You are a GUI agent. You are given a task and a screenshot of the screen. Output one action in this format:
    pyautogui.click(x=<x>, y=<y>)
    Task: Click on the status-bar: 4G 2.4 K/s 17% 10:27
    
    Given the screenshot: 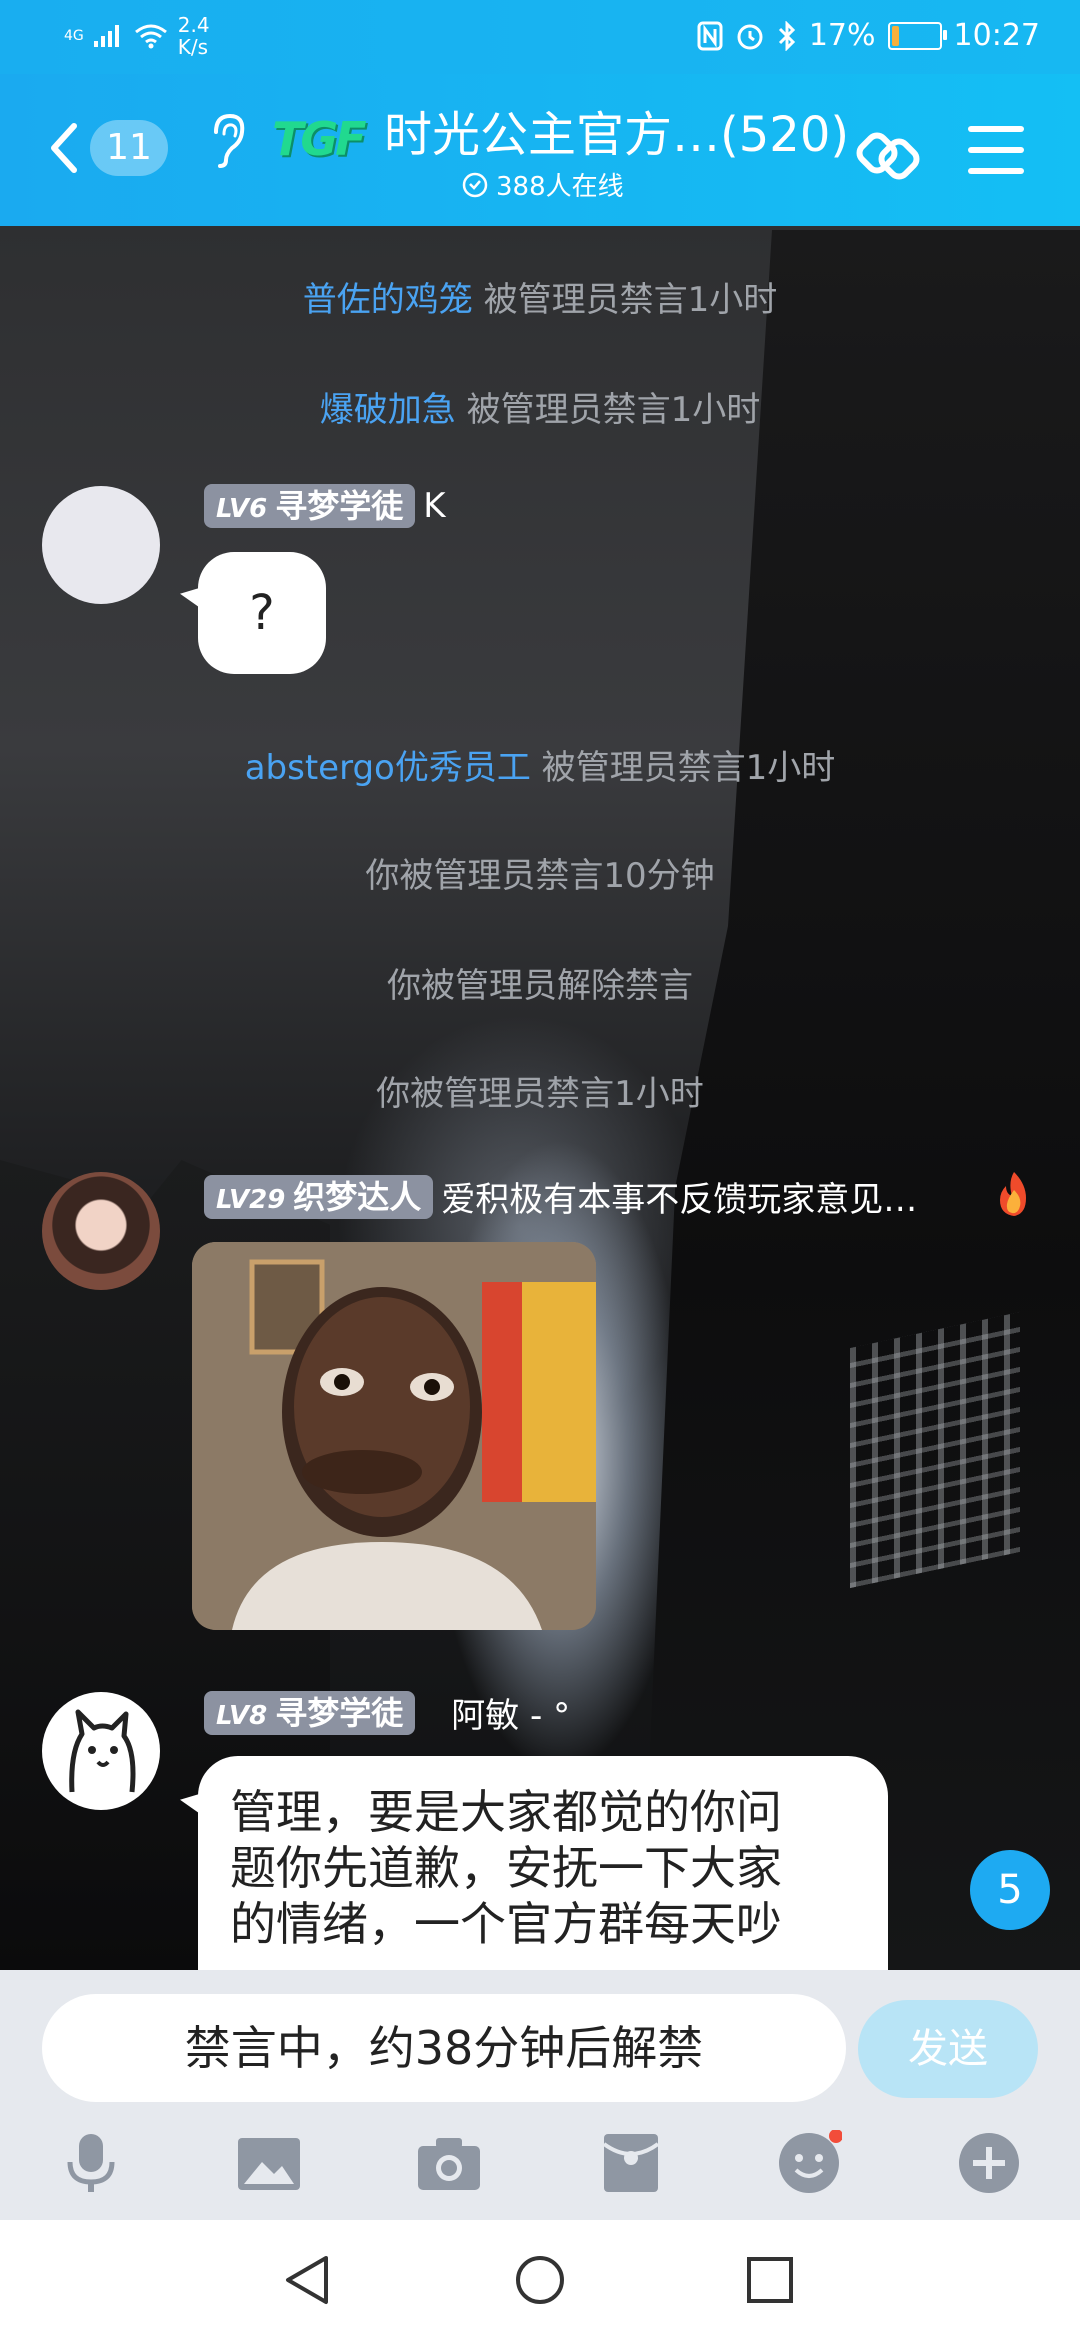 What is the action you would take?
    pyautogui.click(x=540, y=37)
    